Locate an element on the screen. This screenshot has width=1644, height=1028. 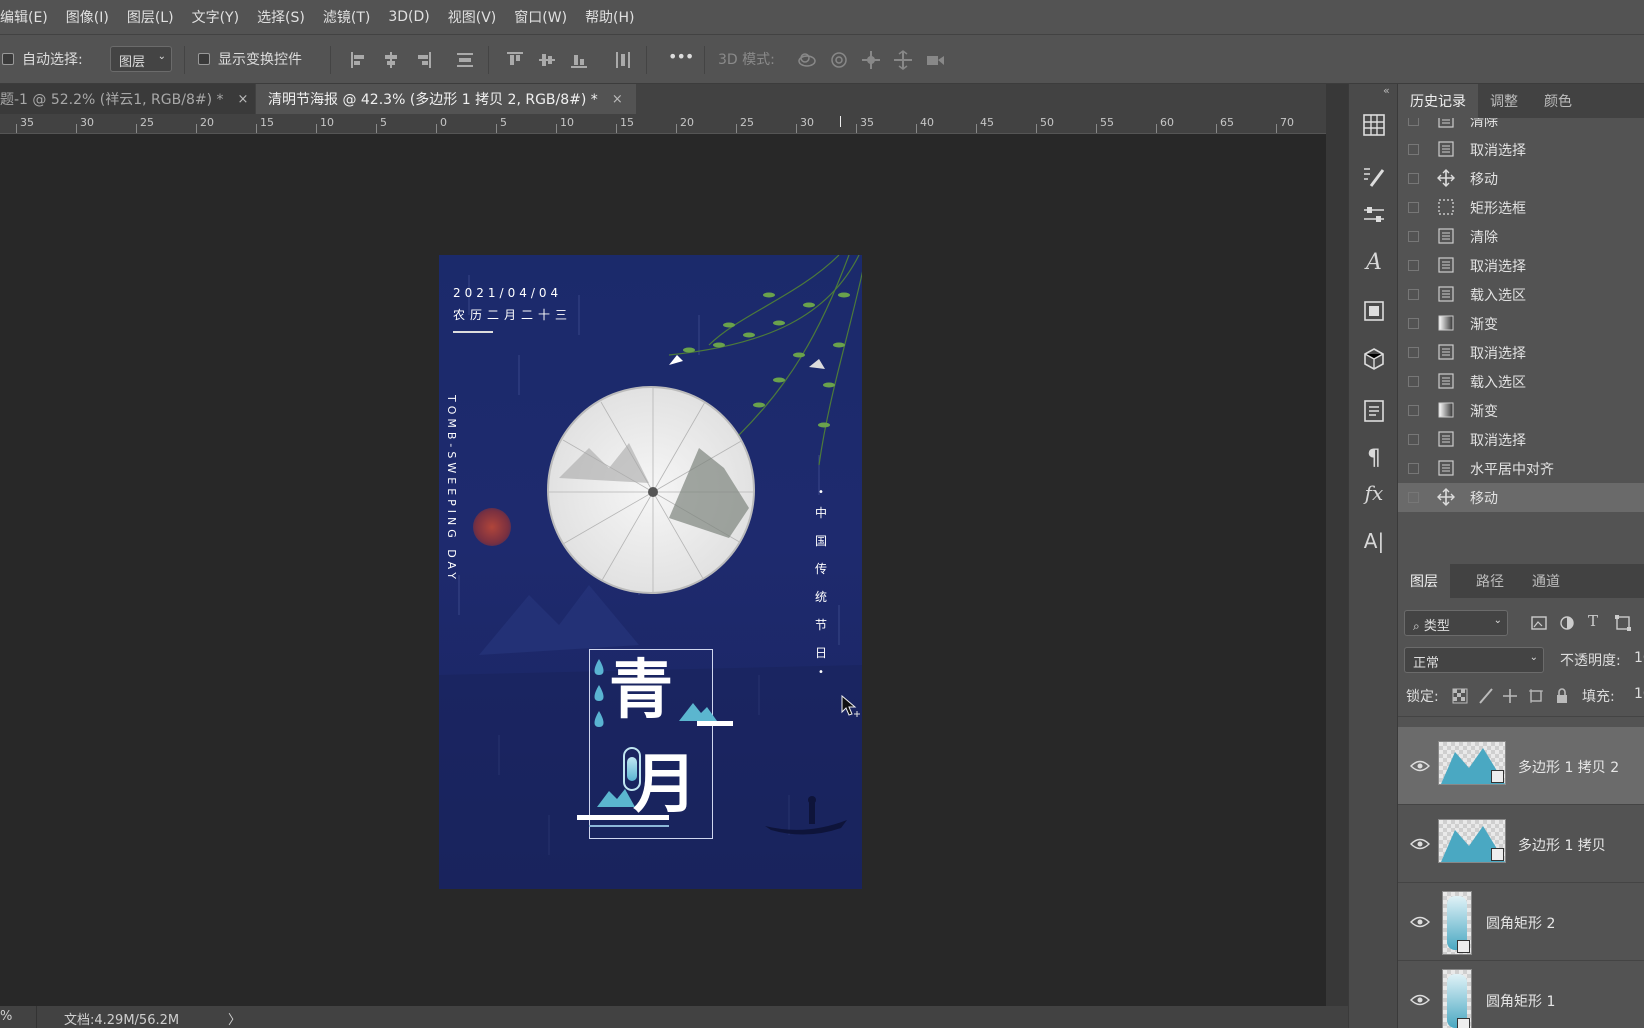
layer-row: 多边形 1 拷贝 2 is located at coordinates (1521, 766).